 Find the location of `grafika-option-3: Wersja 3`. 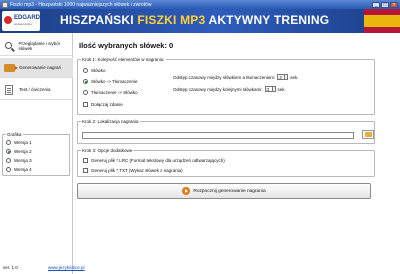

grafika-option-3: Wersja 3 is located at coordinates (36, 160).